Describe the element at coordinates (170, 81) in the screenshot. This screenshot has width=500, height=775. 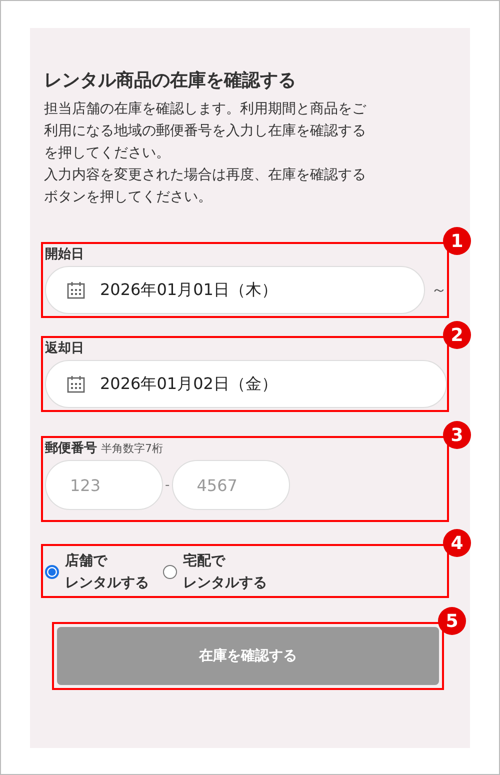
I see `heading: レンタル商品の在庫を確認する` at that location.